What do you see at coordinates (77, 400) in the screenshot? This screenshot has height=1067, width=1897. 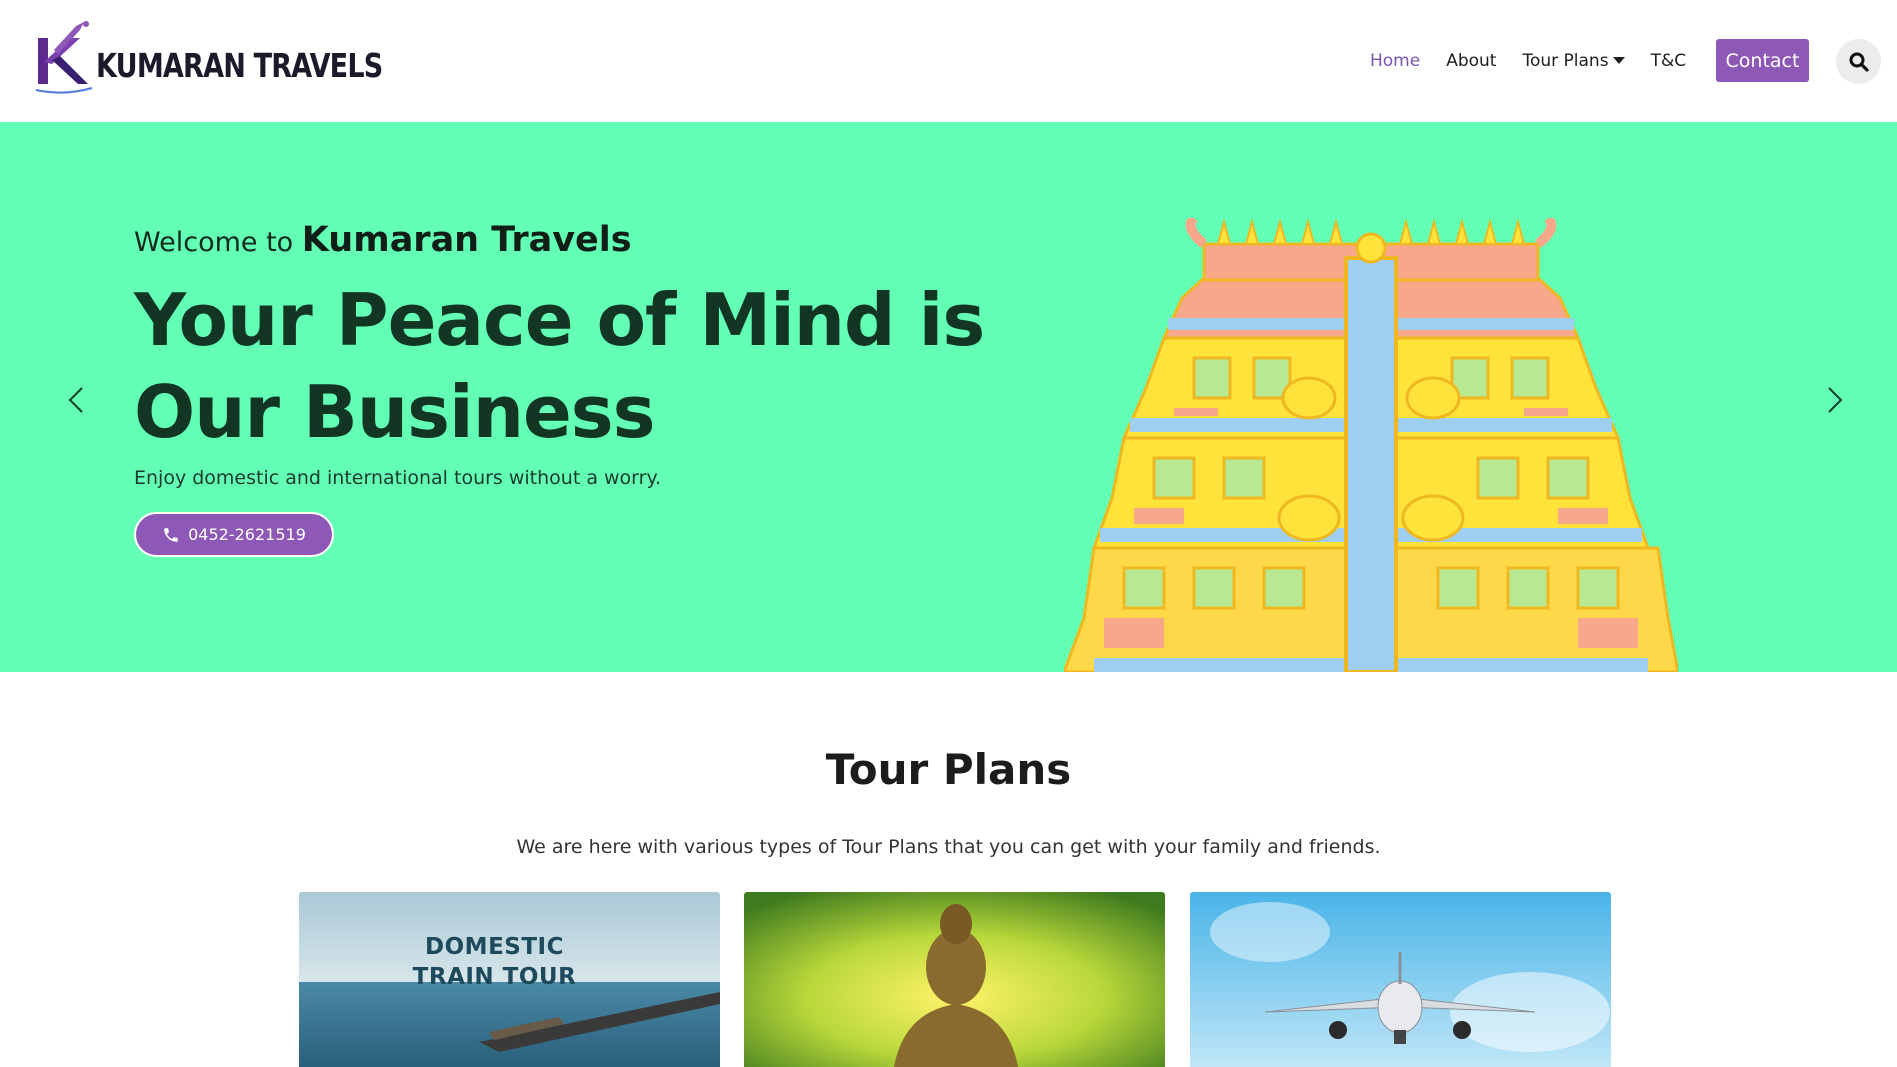 I see `chevron-left-icon` at bounding box center [77, 400].